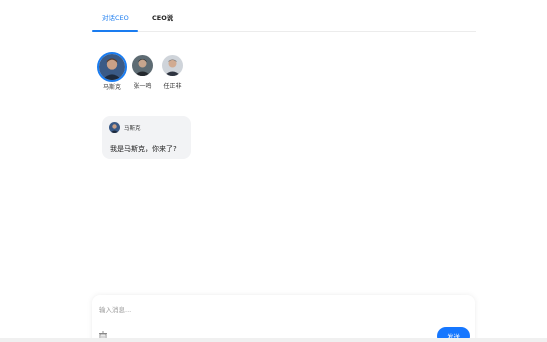  What do you see at coordinates (115, 31) in the screenshot?
I see `active-tab-indicator` at bounding box center [115, 31].